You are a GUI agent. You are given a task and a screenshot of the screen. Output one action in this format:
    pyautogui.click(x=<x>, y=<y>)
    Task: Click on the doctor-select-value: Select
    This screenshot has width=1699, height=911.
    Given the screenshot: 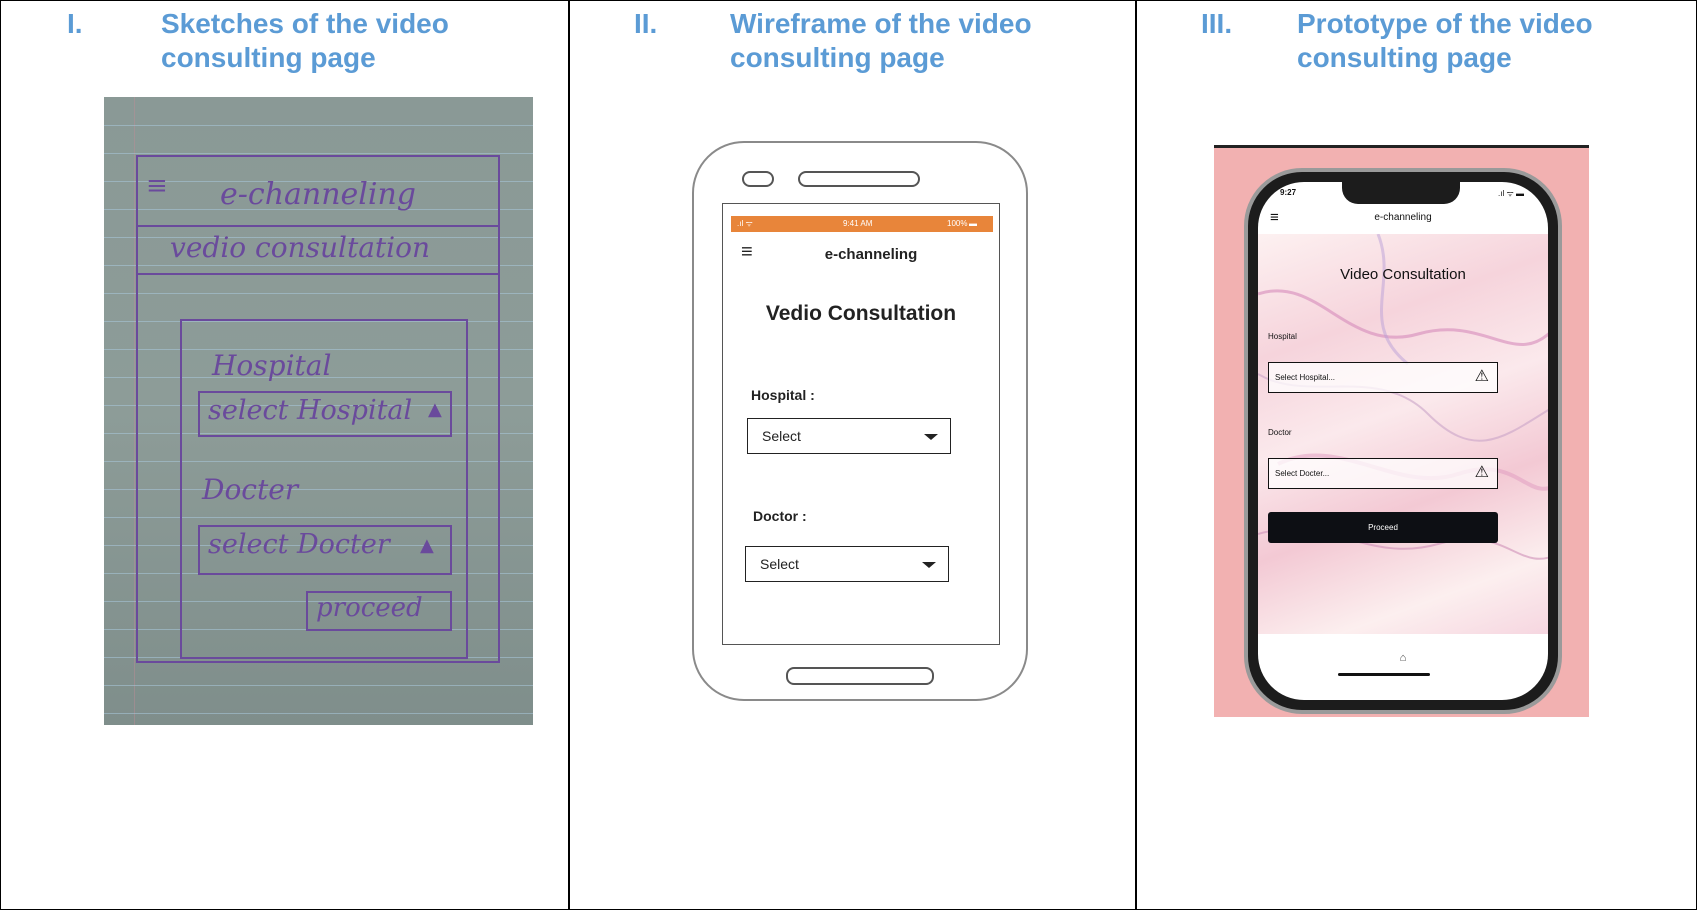 What is the action you would take?
    pyautogui.click(x=779, y=564)
    